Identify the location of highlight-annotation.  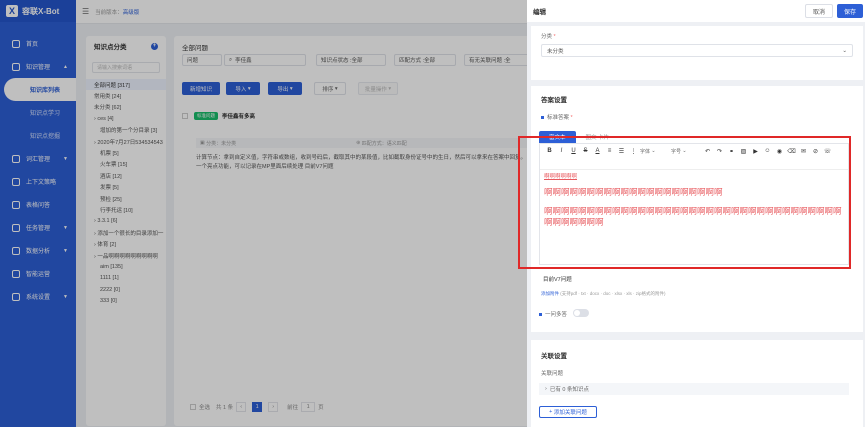
(684, 202).